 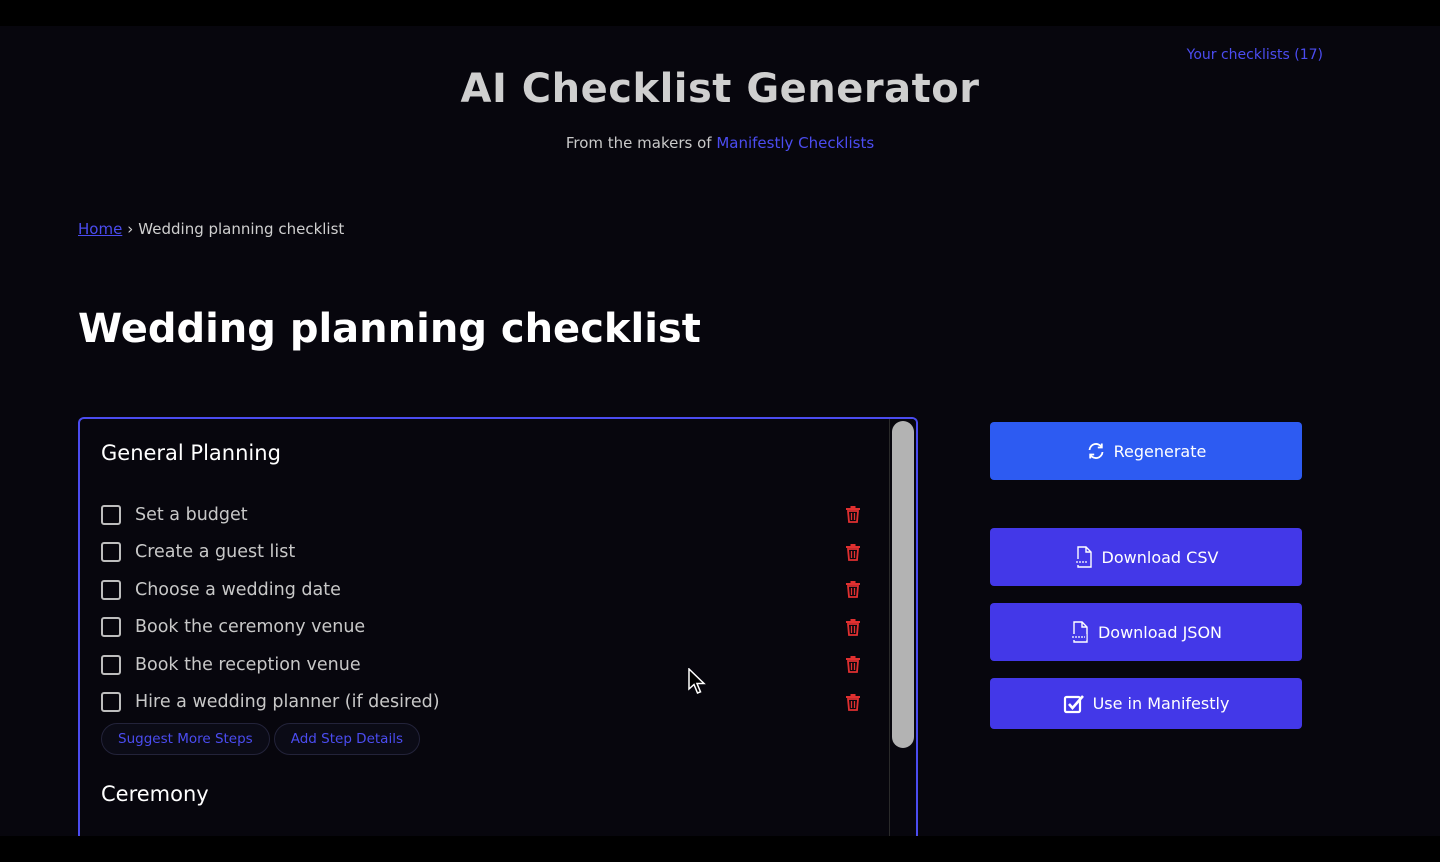 What do you see at coordinates (248, 664) in the screenshot?
I see `item-label: Book the reception venue` at bounding box center [248, 664].